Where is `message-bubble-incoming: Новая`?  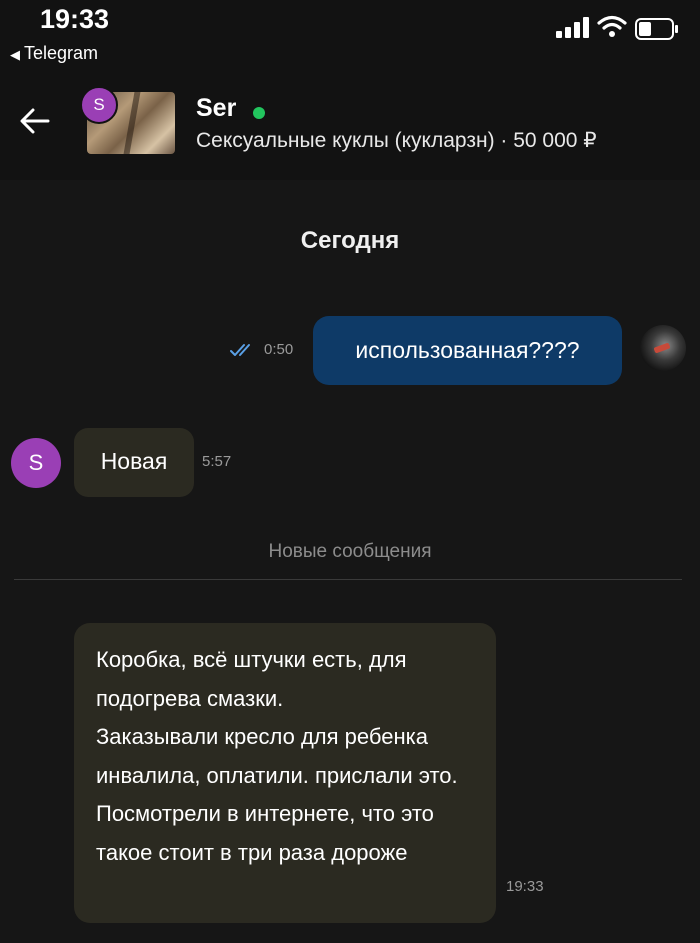
message-bubble-incoming: Новая is located at coordinates (134, 462).